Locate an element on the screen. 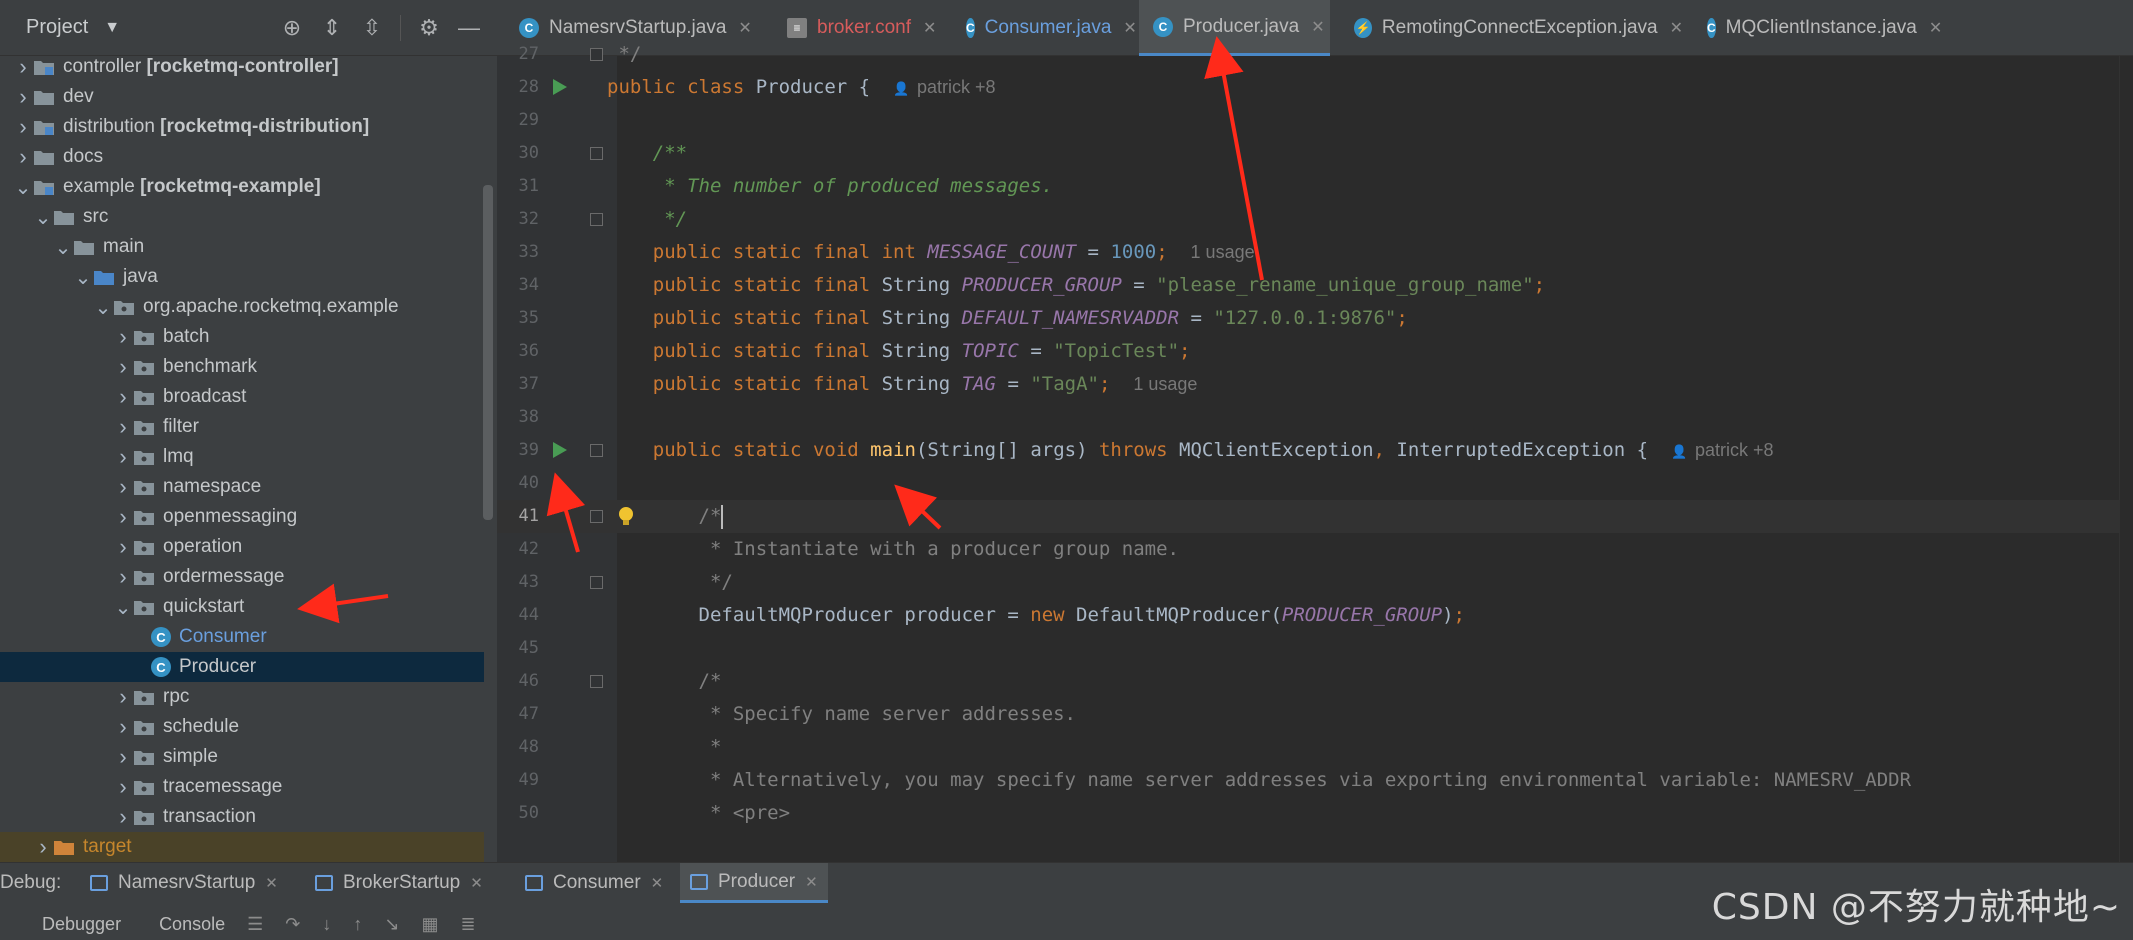 This screenshot has width=2133, height=940. tree-item-batch: › batch is located at coordinates (242, 337).